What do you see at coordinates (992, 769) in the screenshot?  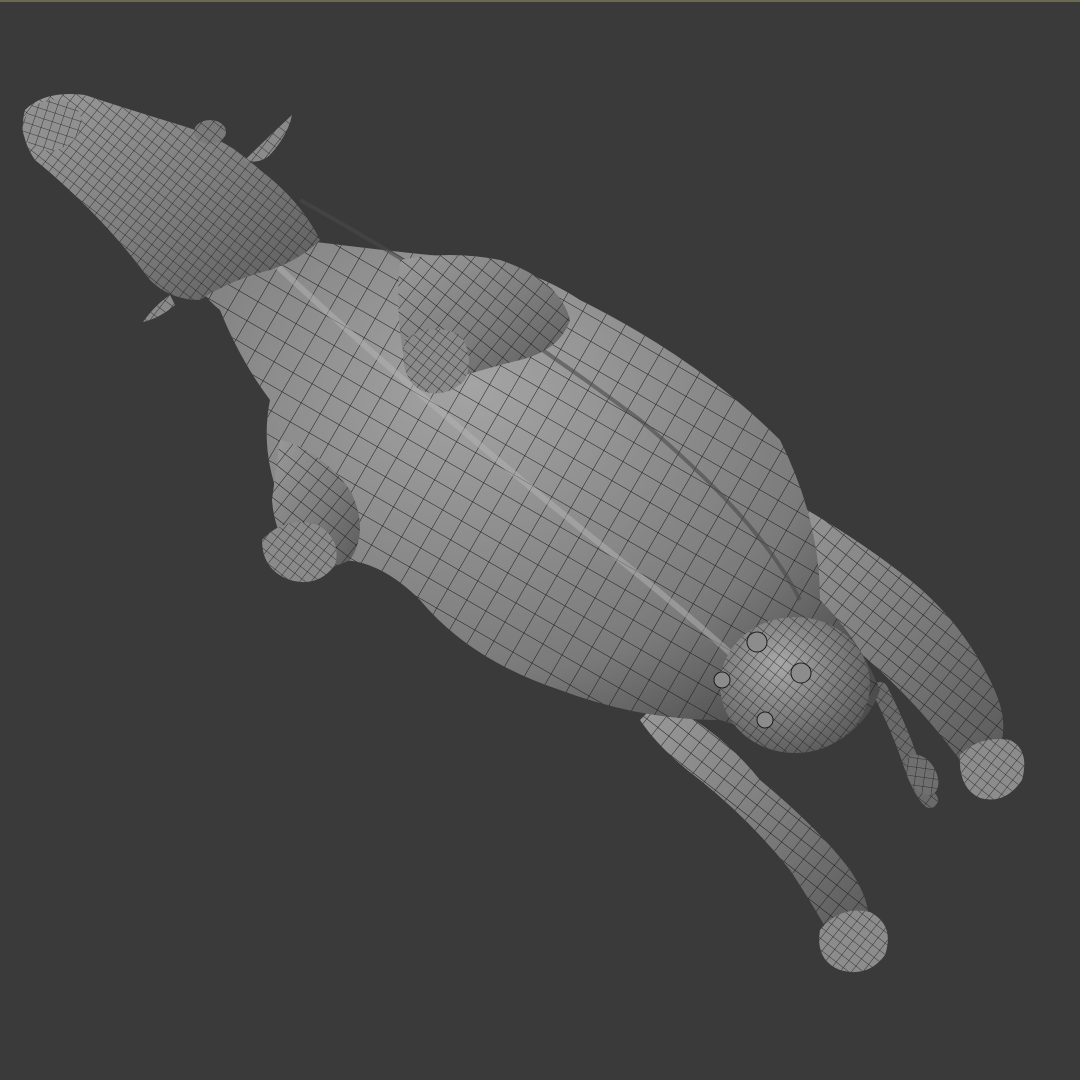 I see `hoof` at bounding box center [992, 769].